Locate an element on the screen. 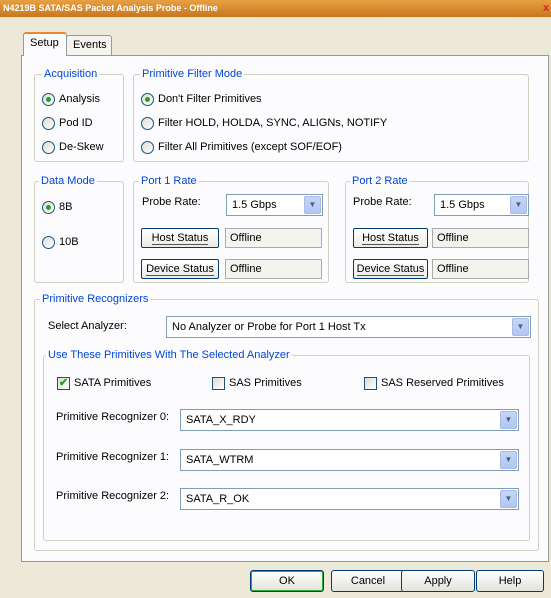 Image resolution: width=551 pixels, height=598 pixels. check-icon: ✔ is located at coordinates (63, 383).